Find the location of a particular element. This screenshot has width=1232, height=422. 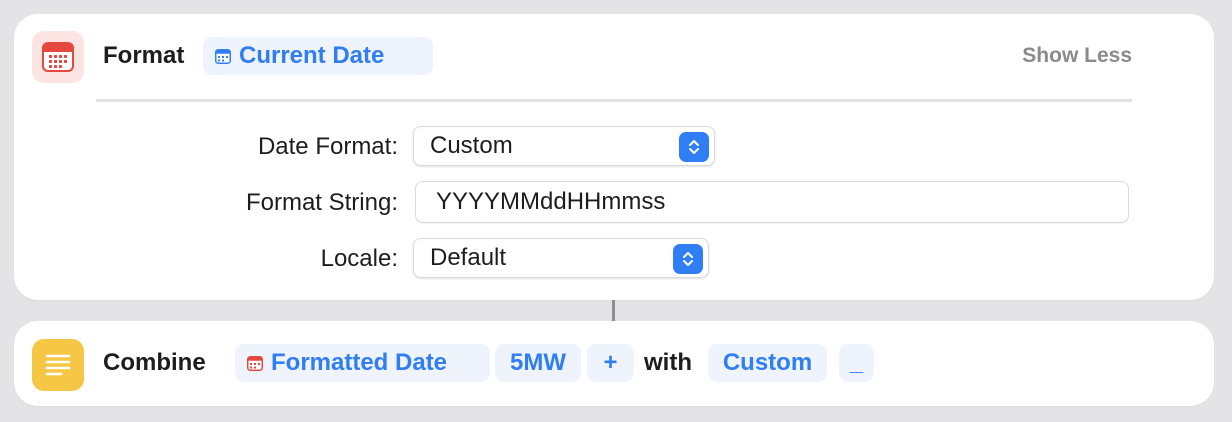

with-label: with is located at coordinates (668, 362).